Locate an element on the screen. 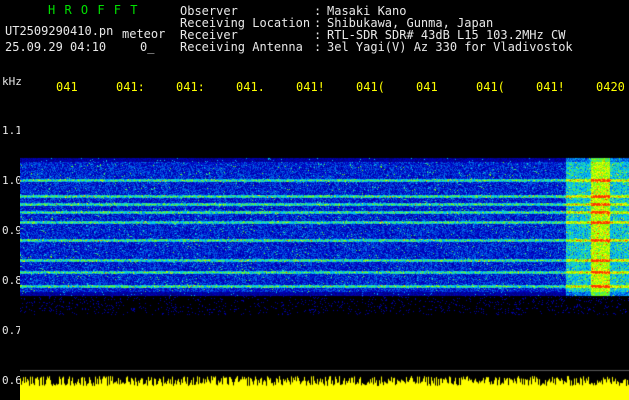 The width and height of the screenshot is (629, 400). status-label: 0_ is located at coordinates (147, 47).